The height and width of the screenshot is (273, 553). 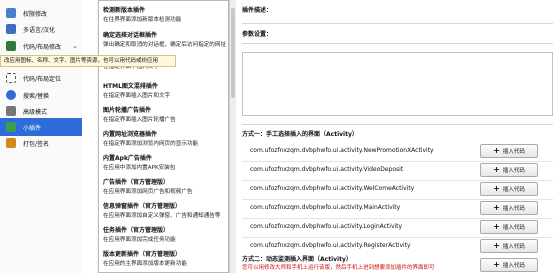 I want to click on menu-item-confirm-dialog: 确定选择对话框插件 弹出确定和取消的对话框，确定后访问指定的网址, so click(x=165, y=39).